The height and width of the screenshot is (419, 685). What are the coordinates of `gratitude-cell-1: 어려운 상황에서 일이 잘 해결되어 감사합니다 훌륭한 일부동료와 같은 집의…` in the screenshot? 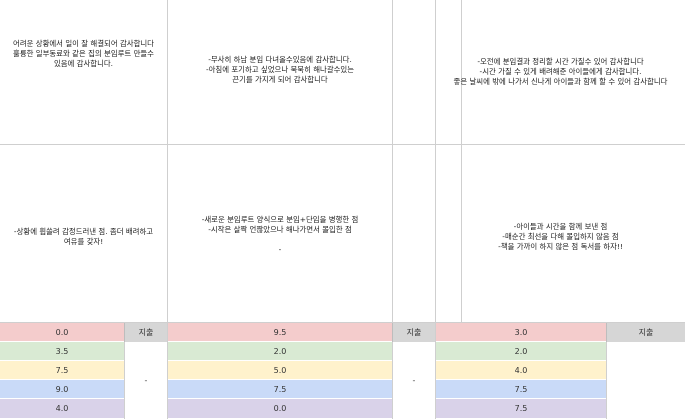 It's located at (83, 72).